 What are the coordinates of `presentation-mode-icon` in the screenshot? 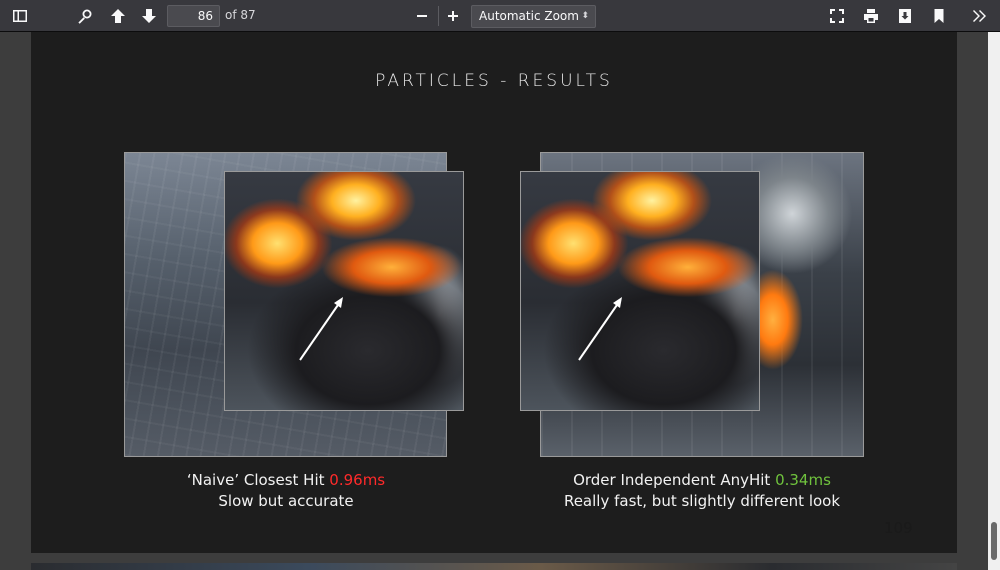 It's located at (837, 16).